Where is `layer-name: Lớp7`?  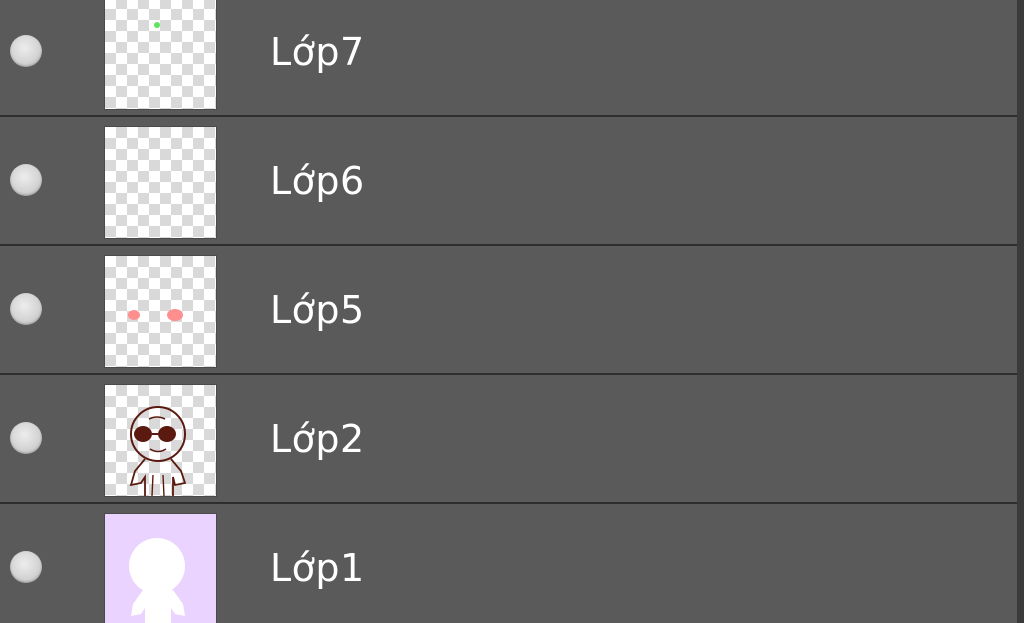 layer-name: Lớp7 is located at coordinates (317, 52).